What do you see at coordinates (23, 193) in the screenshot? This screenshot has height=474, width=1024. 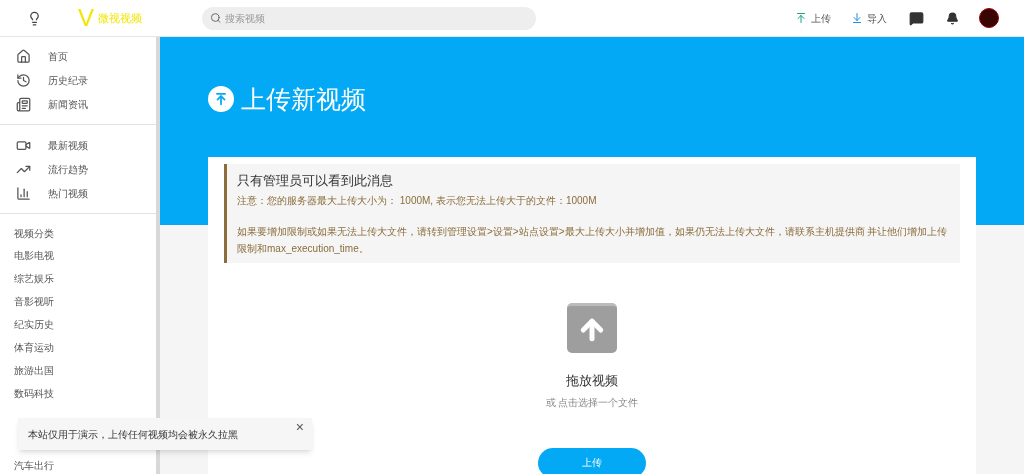 I see `bar-chart-icon` at bounding box center [23, 193].